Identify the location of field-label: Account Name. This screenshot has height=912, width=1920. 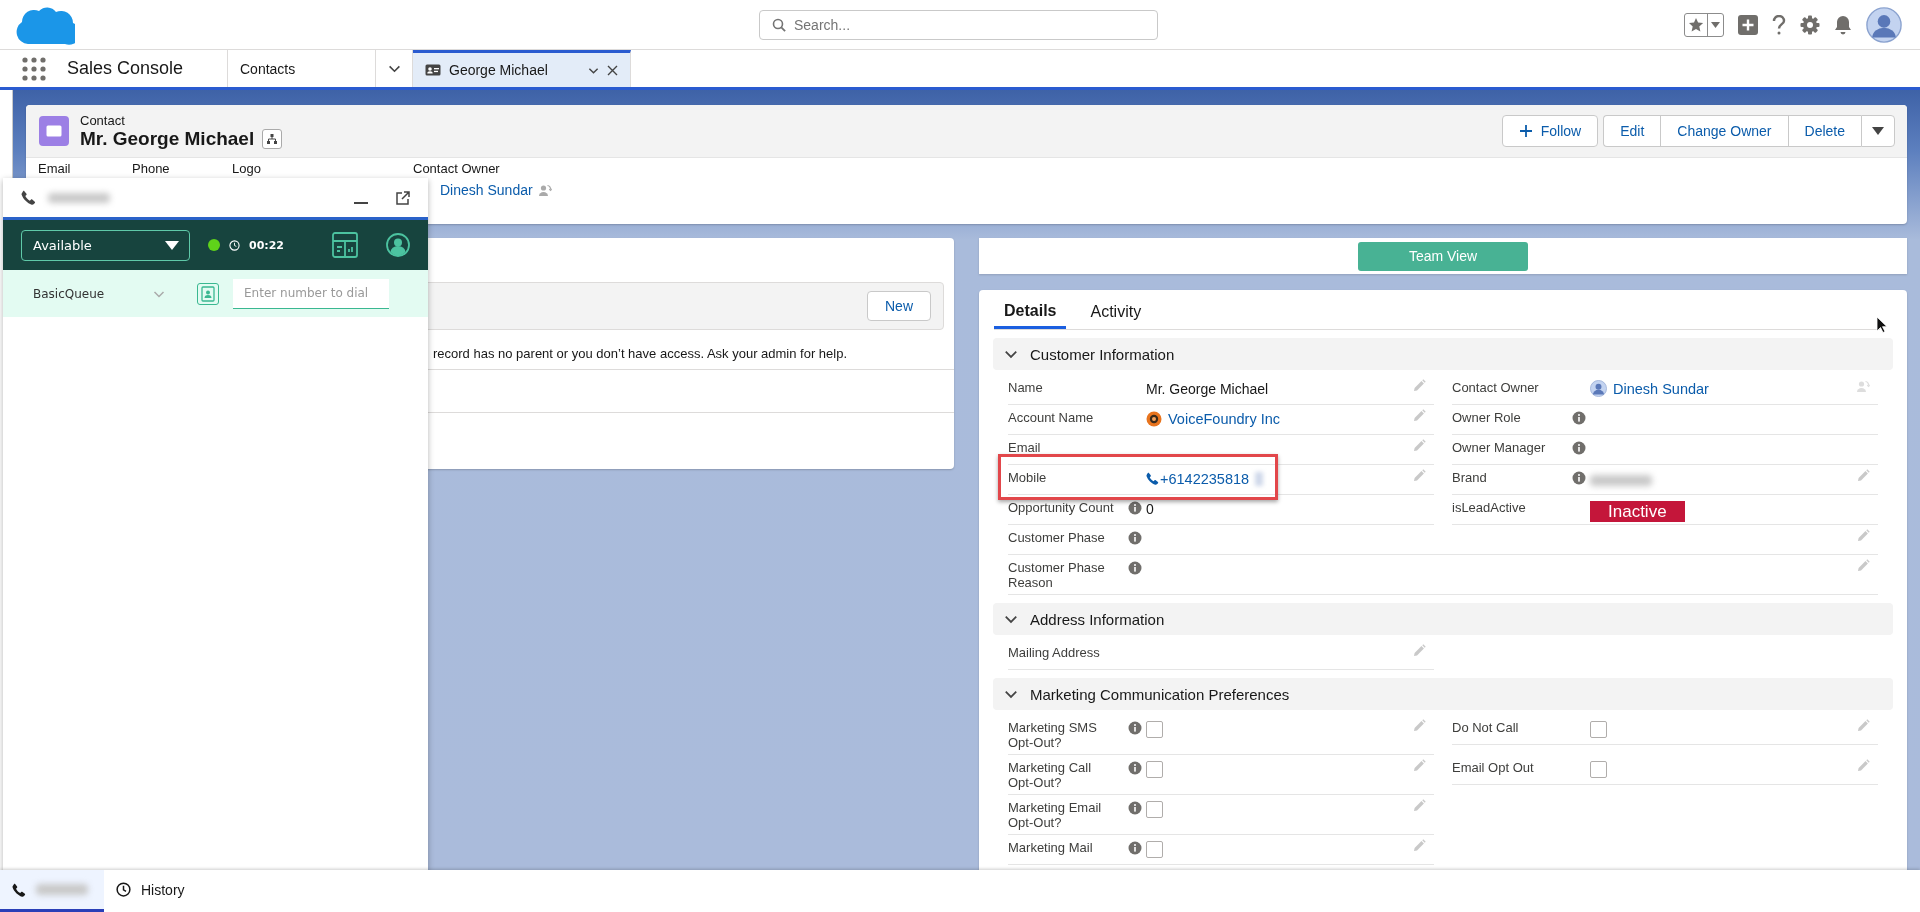
(1051, 417).